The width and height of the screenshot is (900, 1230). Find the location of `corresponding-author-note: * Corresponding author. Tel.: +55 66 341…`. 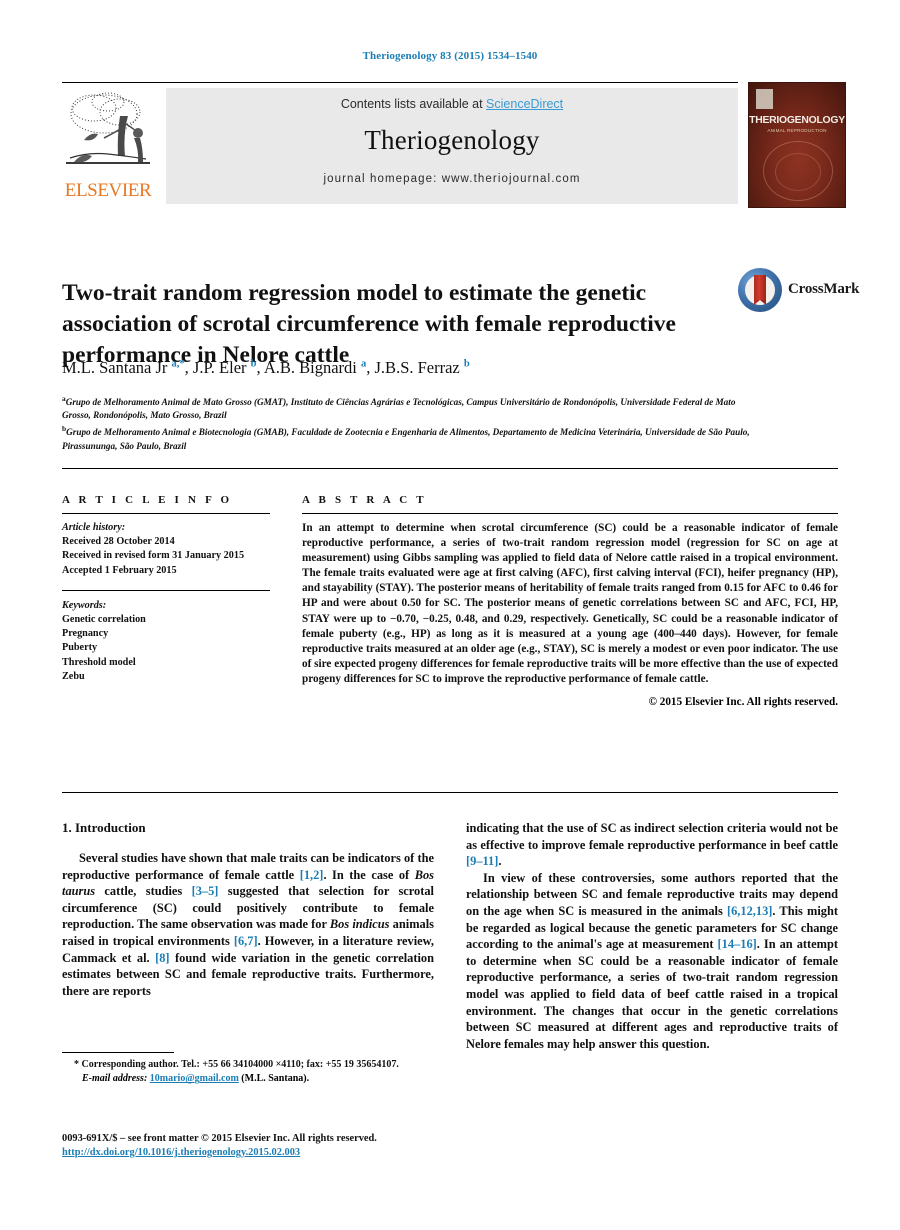

corresponding-author-note: * Corresponding author. Tel.: +55 66 341… is located at coordinates (236, 1064).